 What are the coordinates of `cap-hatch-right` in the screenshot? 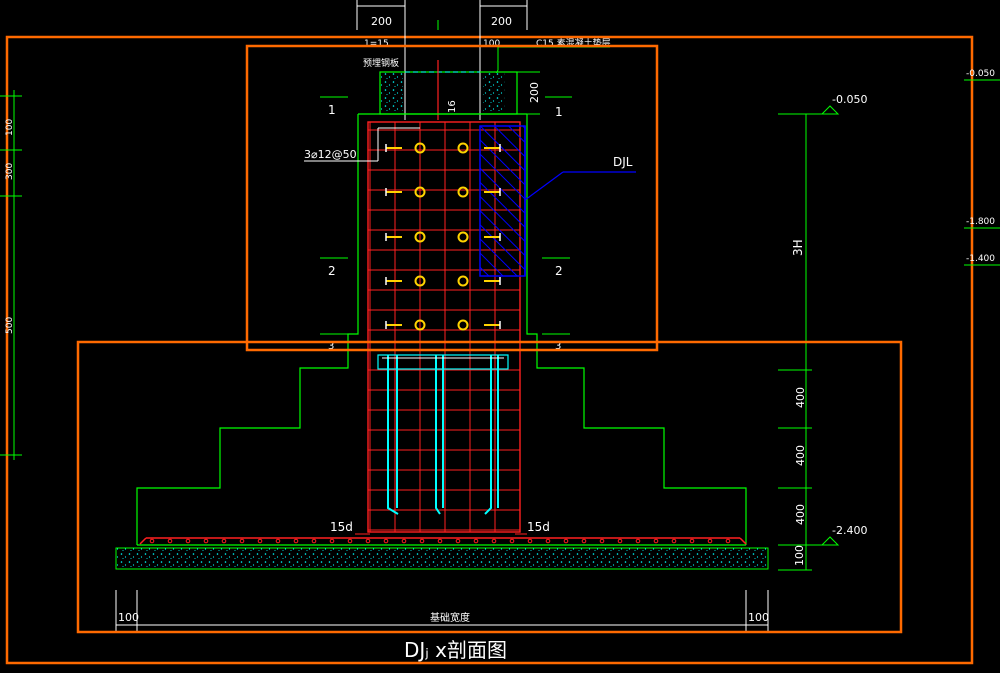 It's located at (494, 93).